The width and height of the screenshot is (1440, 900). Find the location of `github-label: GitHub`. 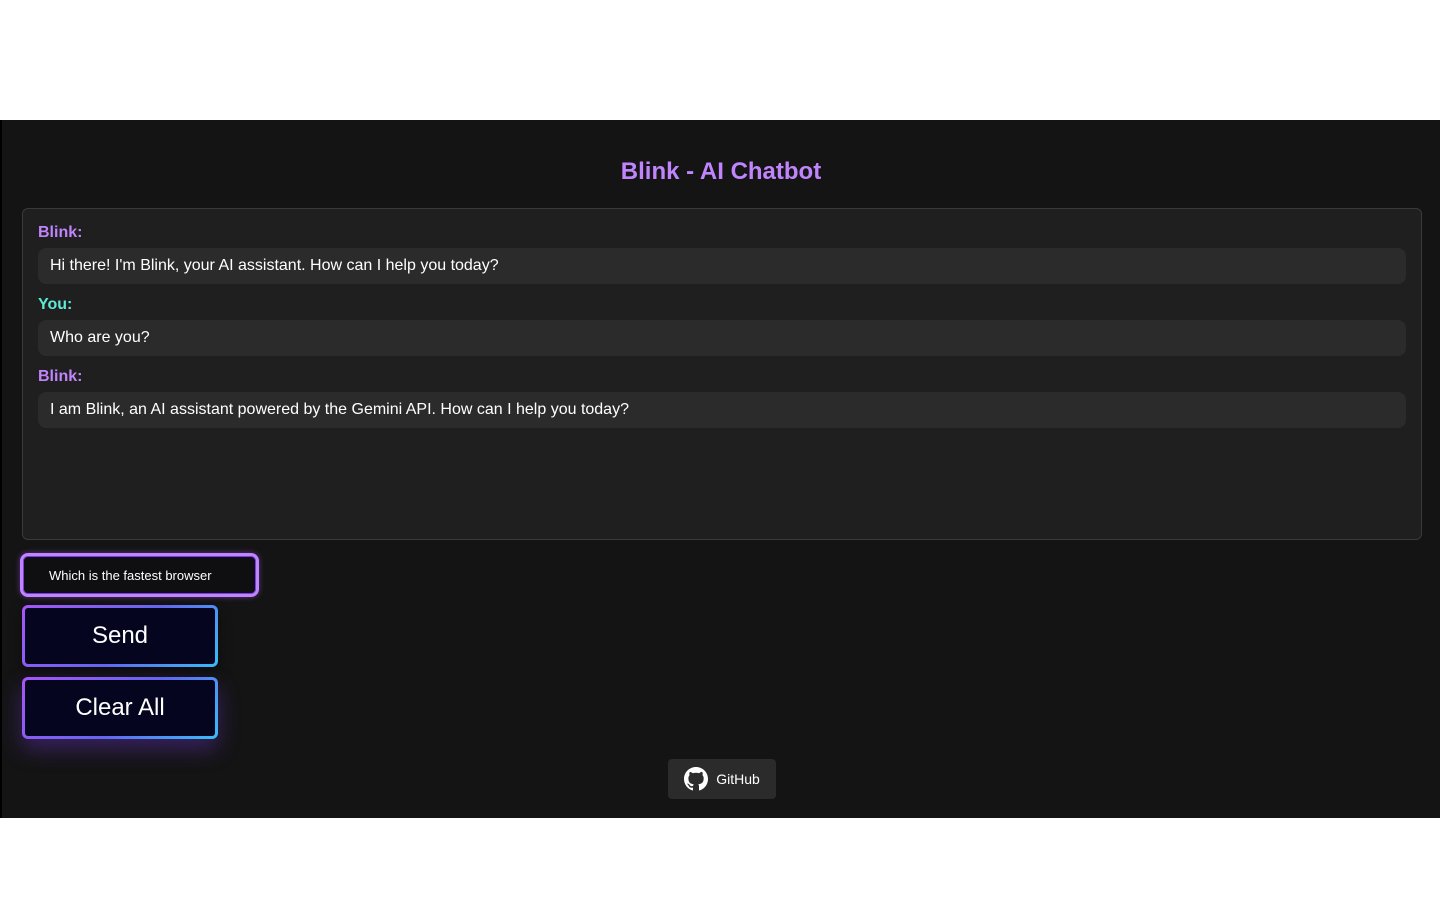

github-label: GitHub is located at coordinates (738, 779).